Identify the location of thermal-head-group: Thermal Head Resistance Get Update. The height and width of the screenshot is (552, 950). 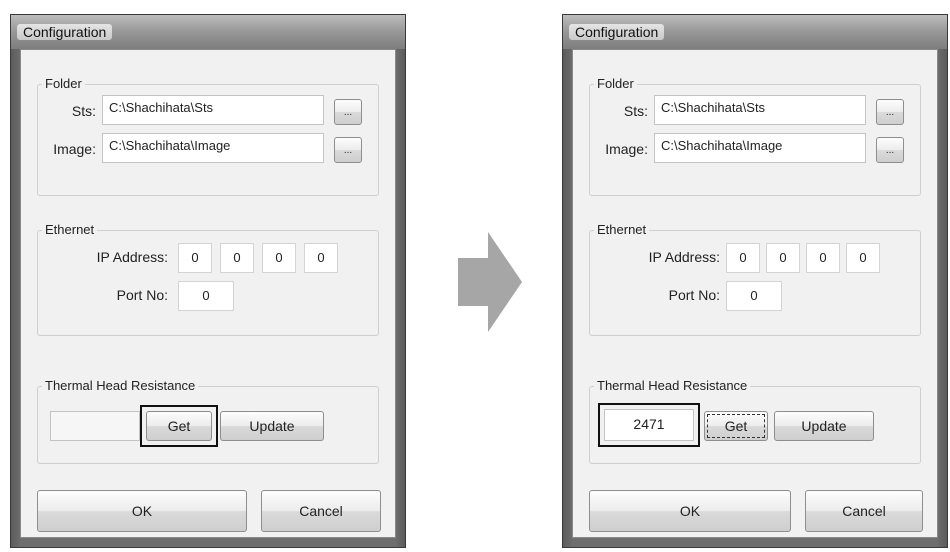
(208, 421).